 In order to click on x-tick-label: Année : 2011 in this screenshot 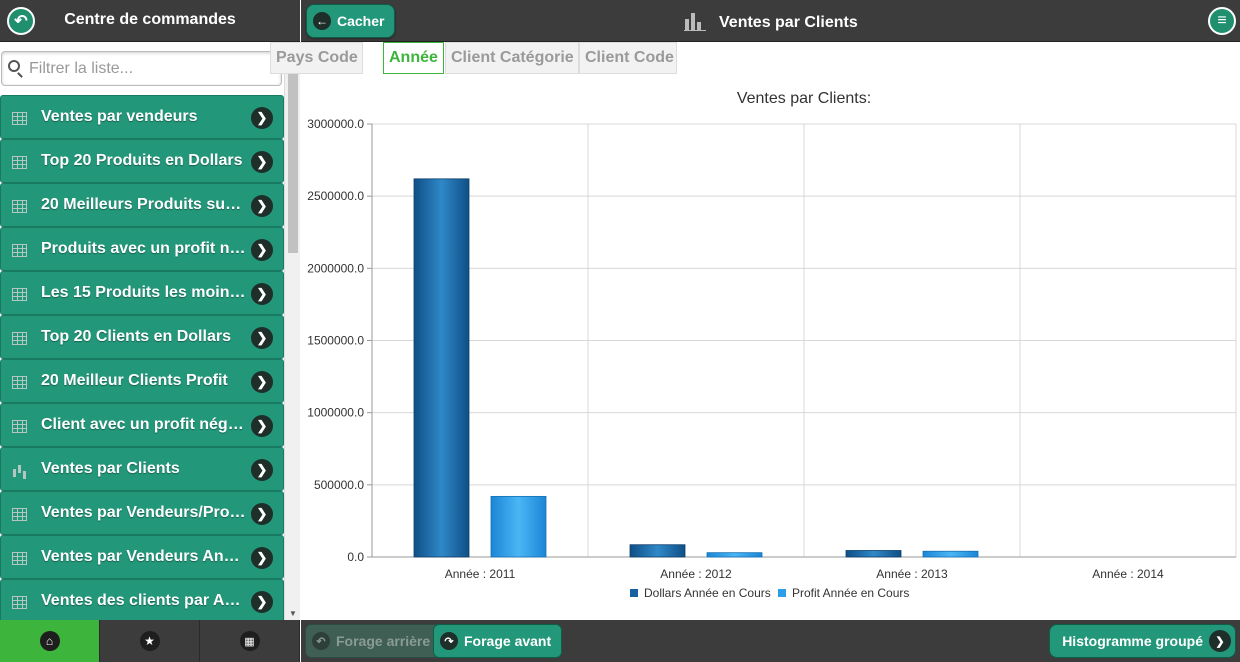, I will do `click(480, 574)`.